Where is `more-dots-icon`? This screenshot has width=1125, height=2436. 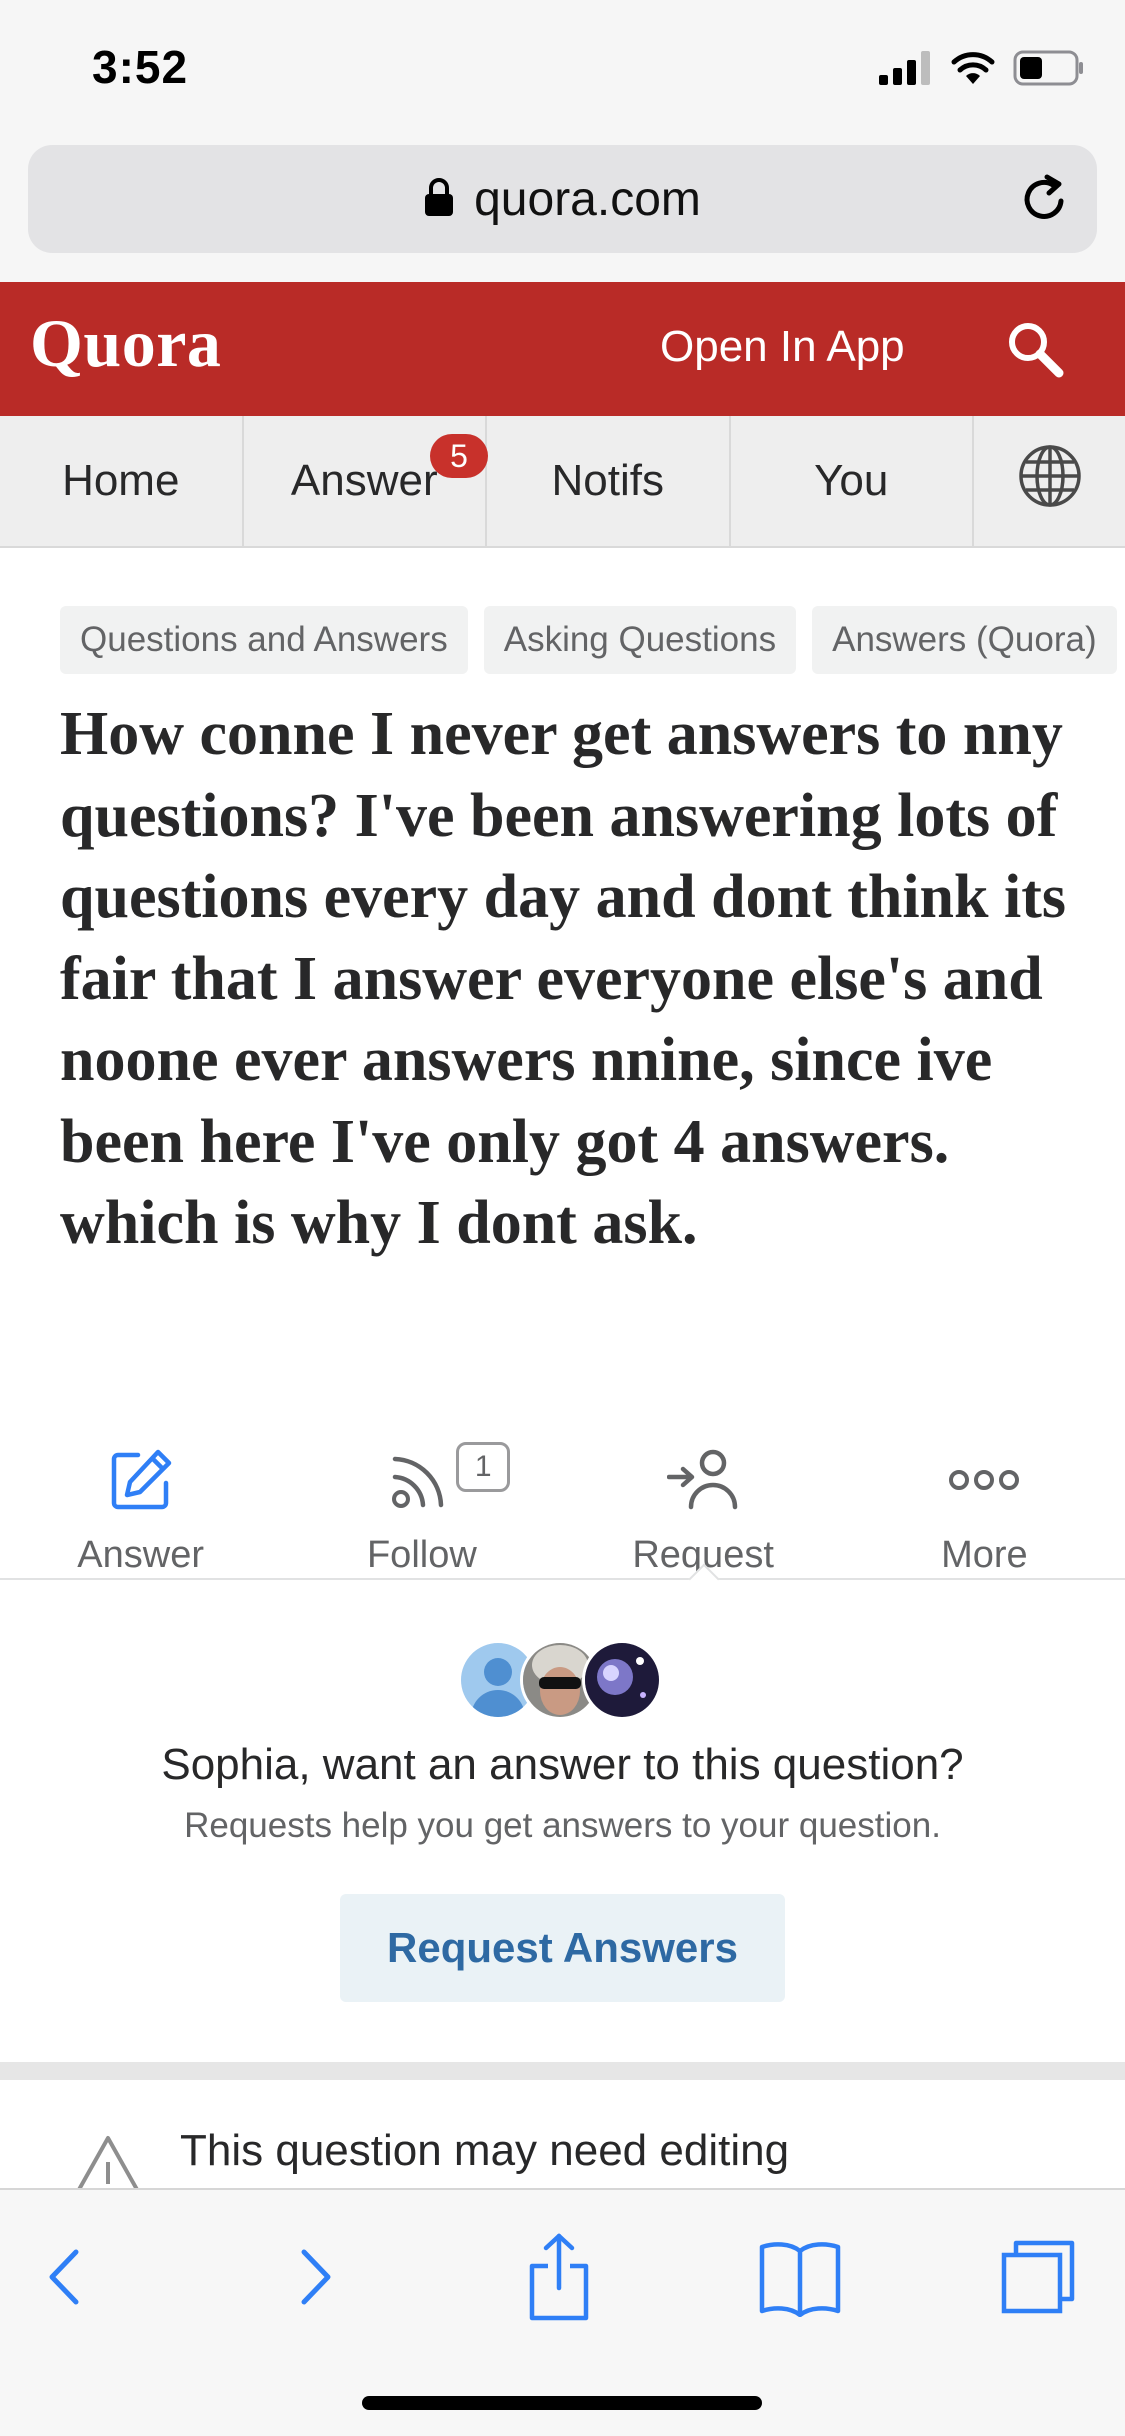
more-dots-icon is located at coordinates (984, 1480).